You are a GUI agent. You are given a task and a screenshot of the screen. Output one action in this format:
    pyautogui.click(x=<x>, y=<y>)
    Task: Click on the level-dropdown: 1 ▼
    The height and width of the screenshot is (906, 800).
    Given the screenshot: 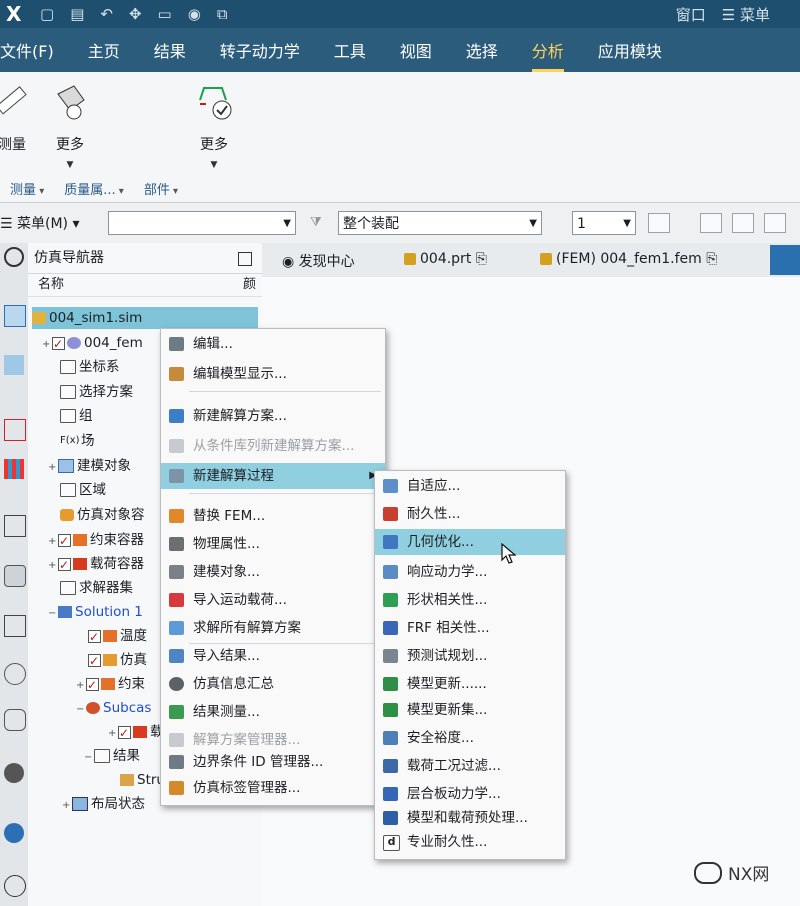 What is the action you would take?
    pyautogui.click(x=604, y=223)
    